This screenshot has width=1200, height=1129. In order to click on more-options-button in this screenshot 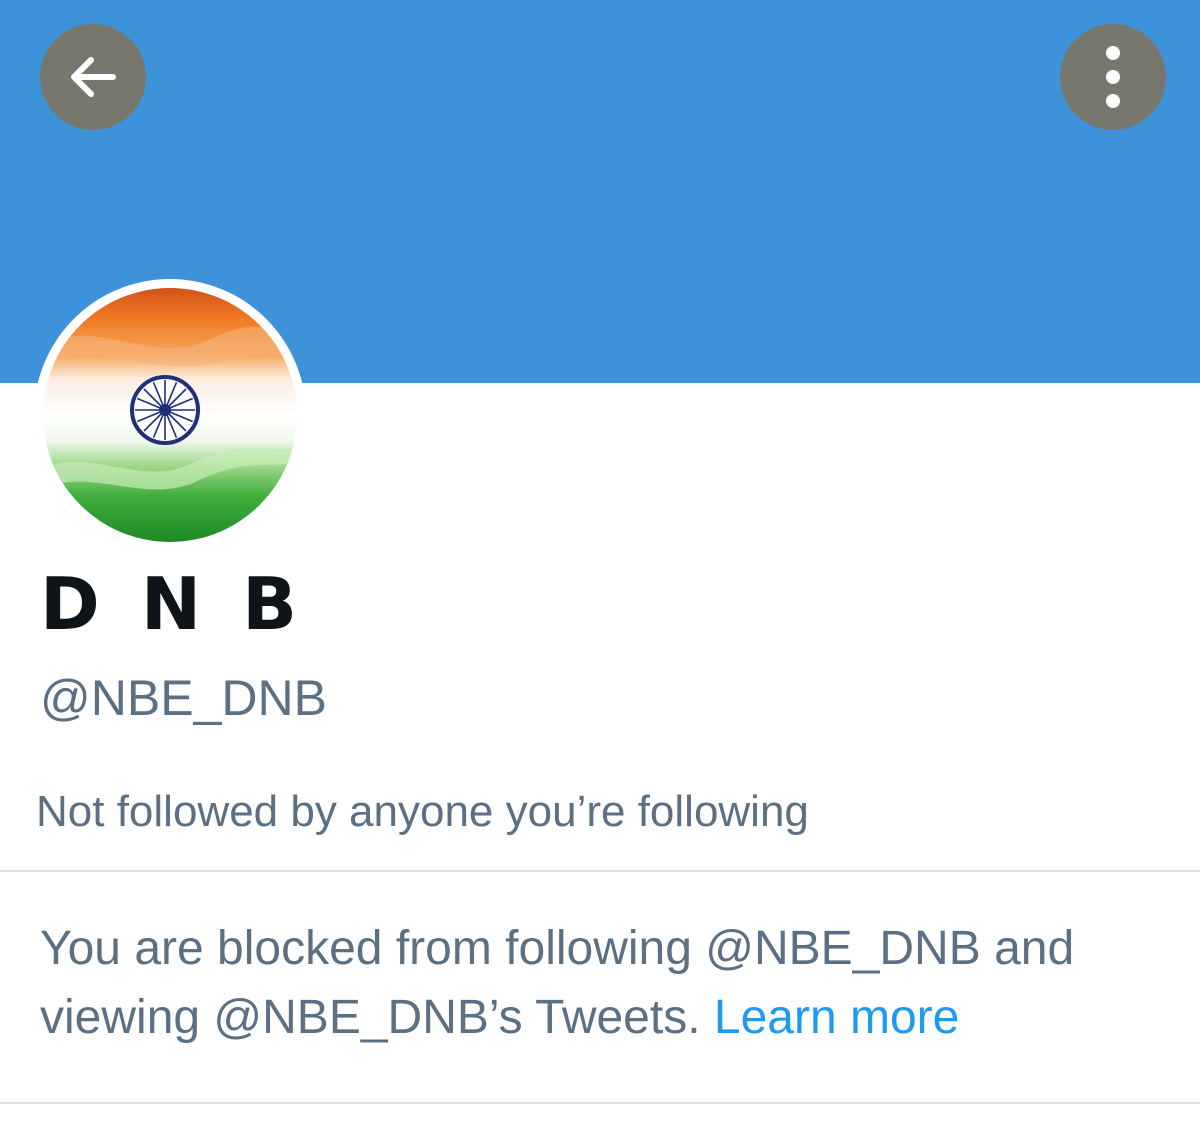, I will do `click(1113, 77)`.